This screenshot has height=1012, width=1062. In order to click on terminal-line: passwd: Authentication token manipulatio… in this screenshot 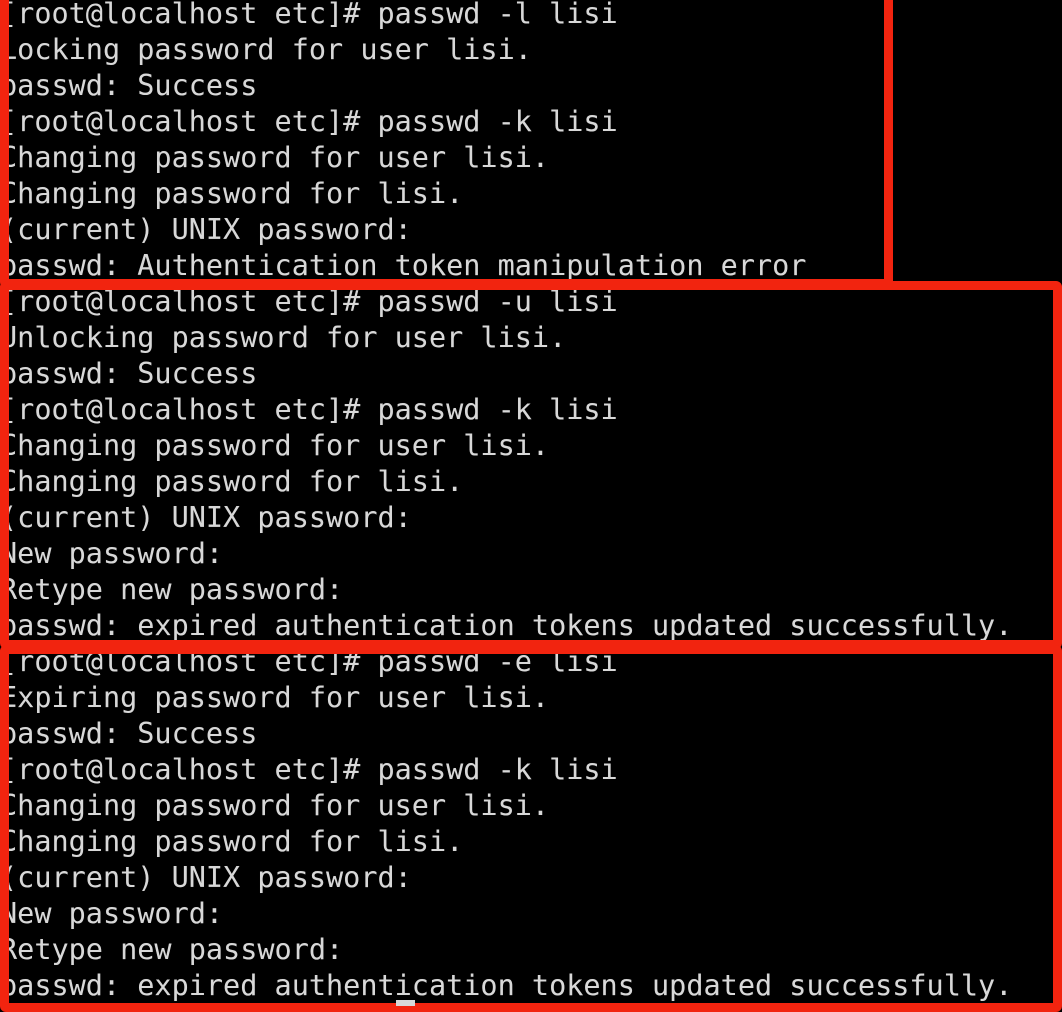, I will do `click(403, 265)`.